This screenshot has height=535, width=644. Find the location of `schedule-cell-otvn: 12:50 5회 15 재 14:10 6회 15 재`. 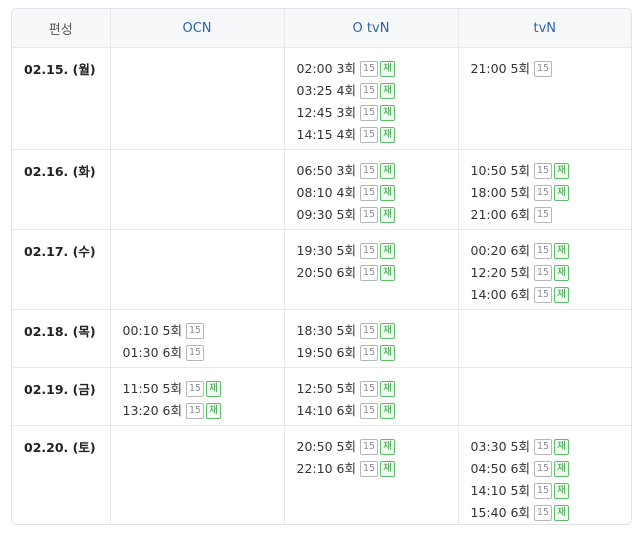

schedule-cell-otvn: 12:50 5회 15 재 14:10 6회 15 재 is located at coordinates (370, 396).